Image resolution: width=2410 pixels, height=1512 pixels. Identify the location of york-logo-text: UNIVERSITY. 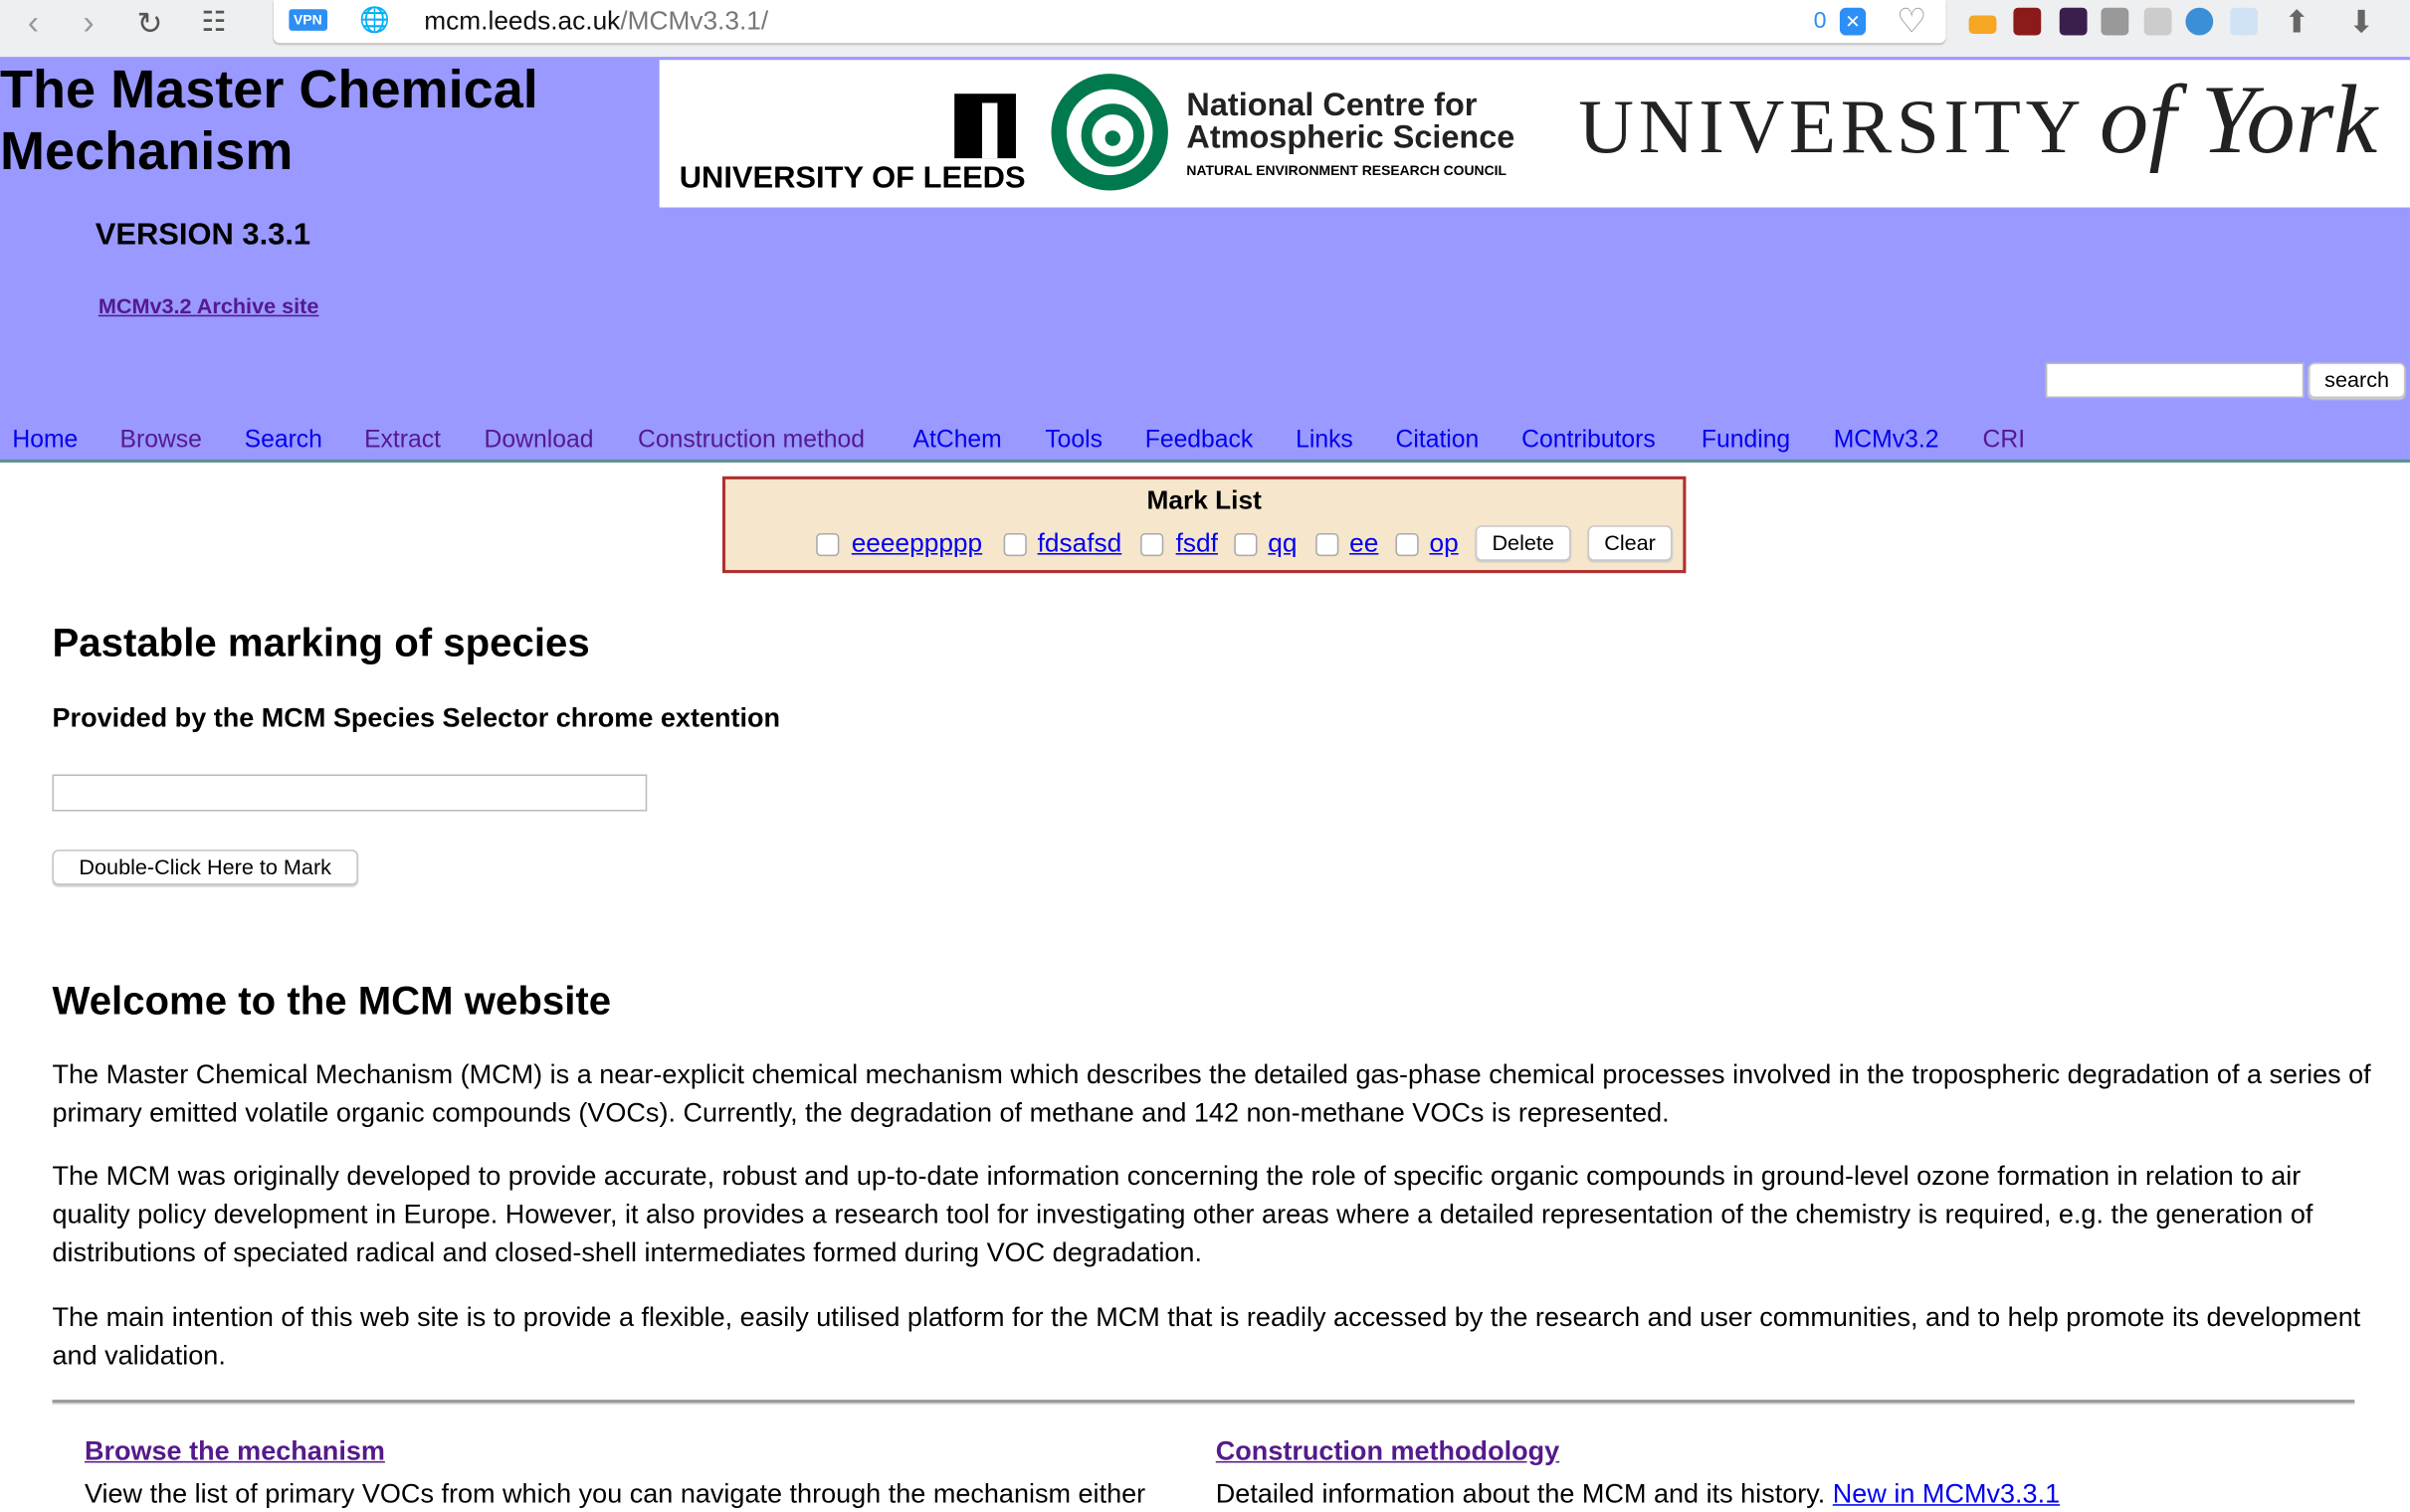
(1832, 126).